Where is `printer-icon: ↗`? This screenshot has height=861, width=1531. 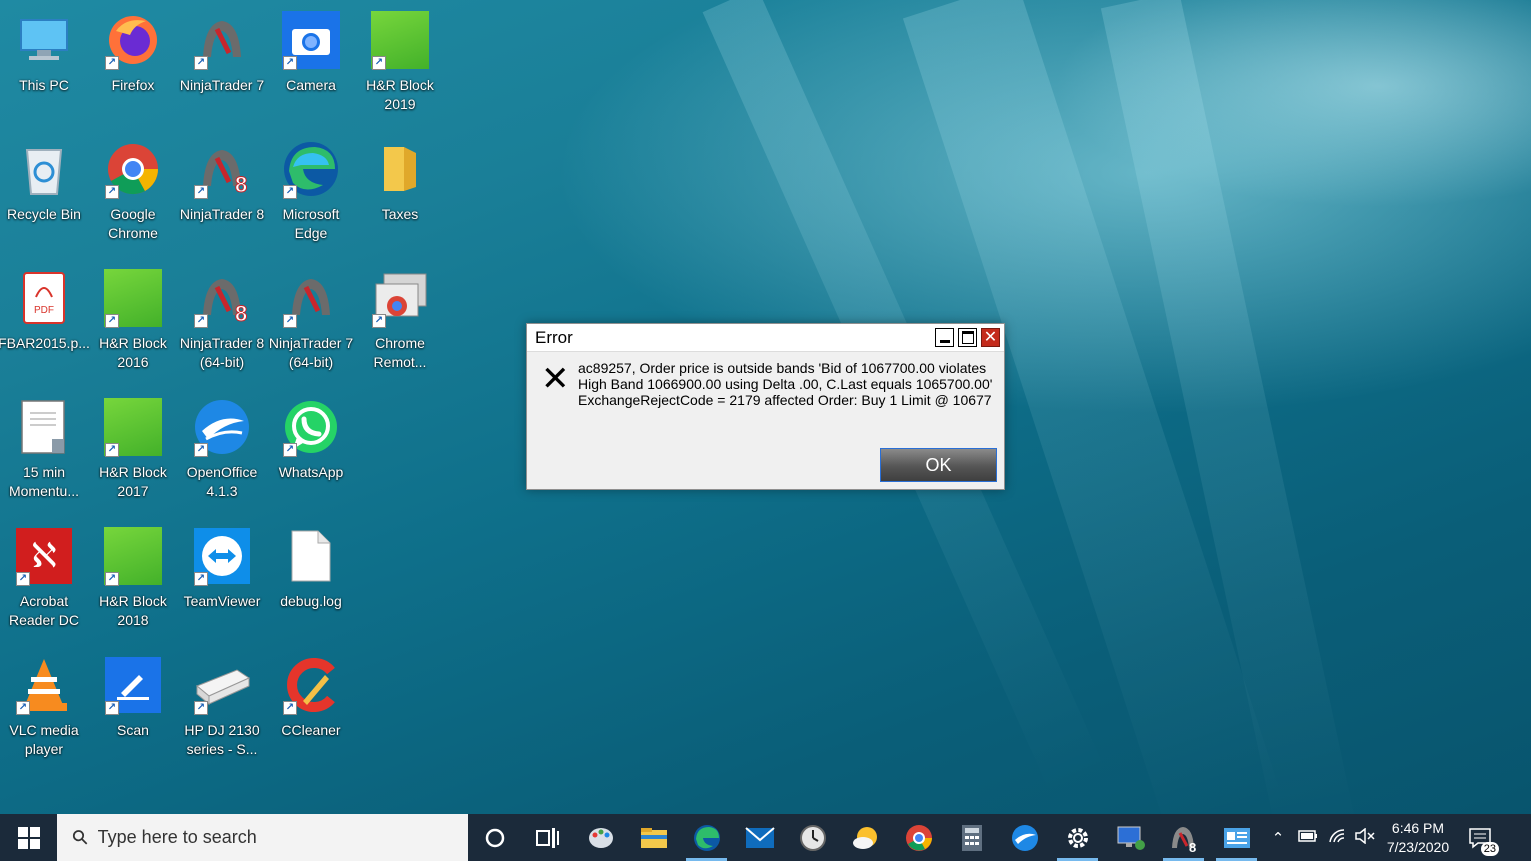 printer-icon: ↗ is located at coordinates (222, 685).